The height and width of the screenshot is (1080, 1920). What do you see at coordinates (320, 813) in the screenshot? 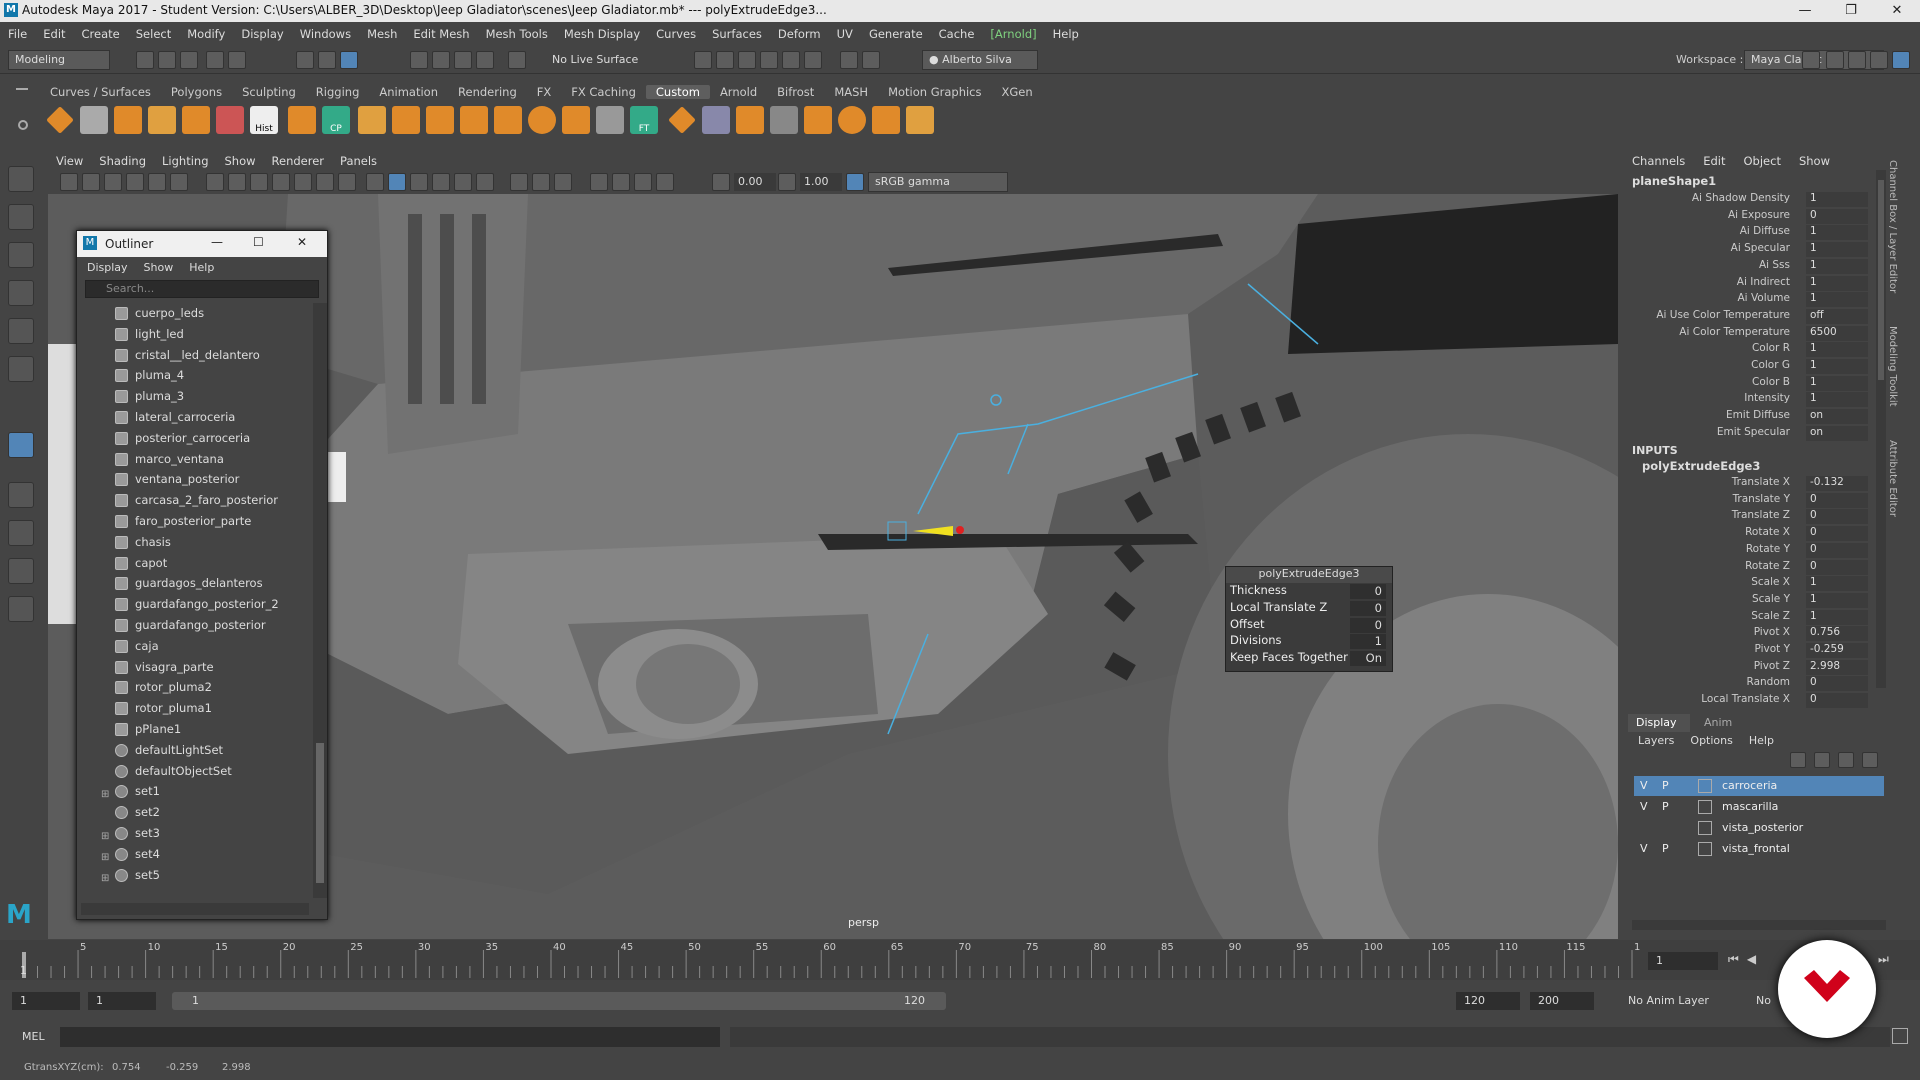
I see `outliner-scroll-thumb` at bounding box center [320, 813].